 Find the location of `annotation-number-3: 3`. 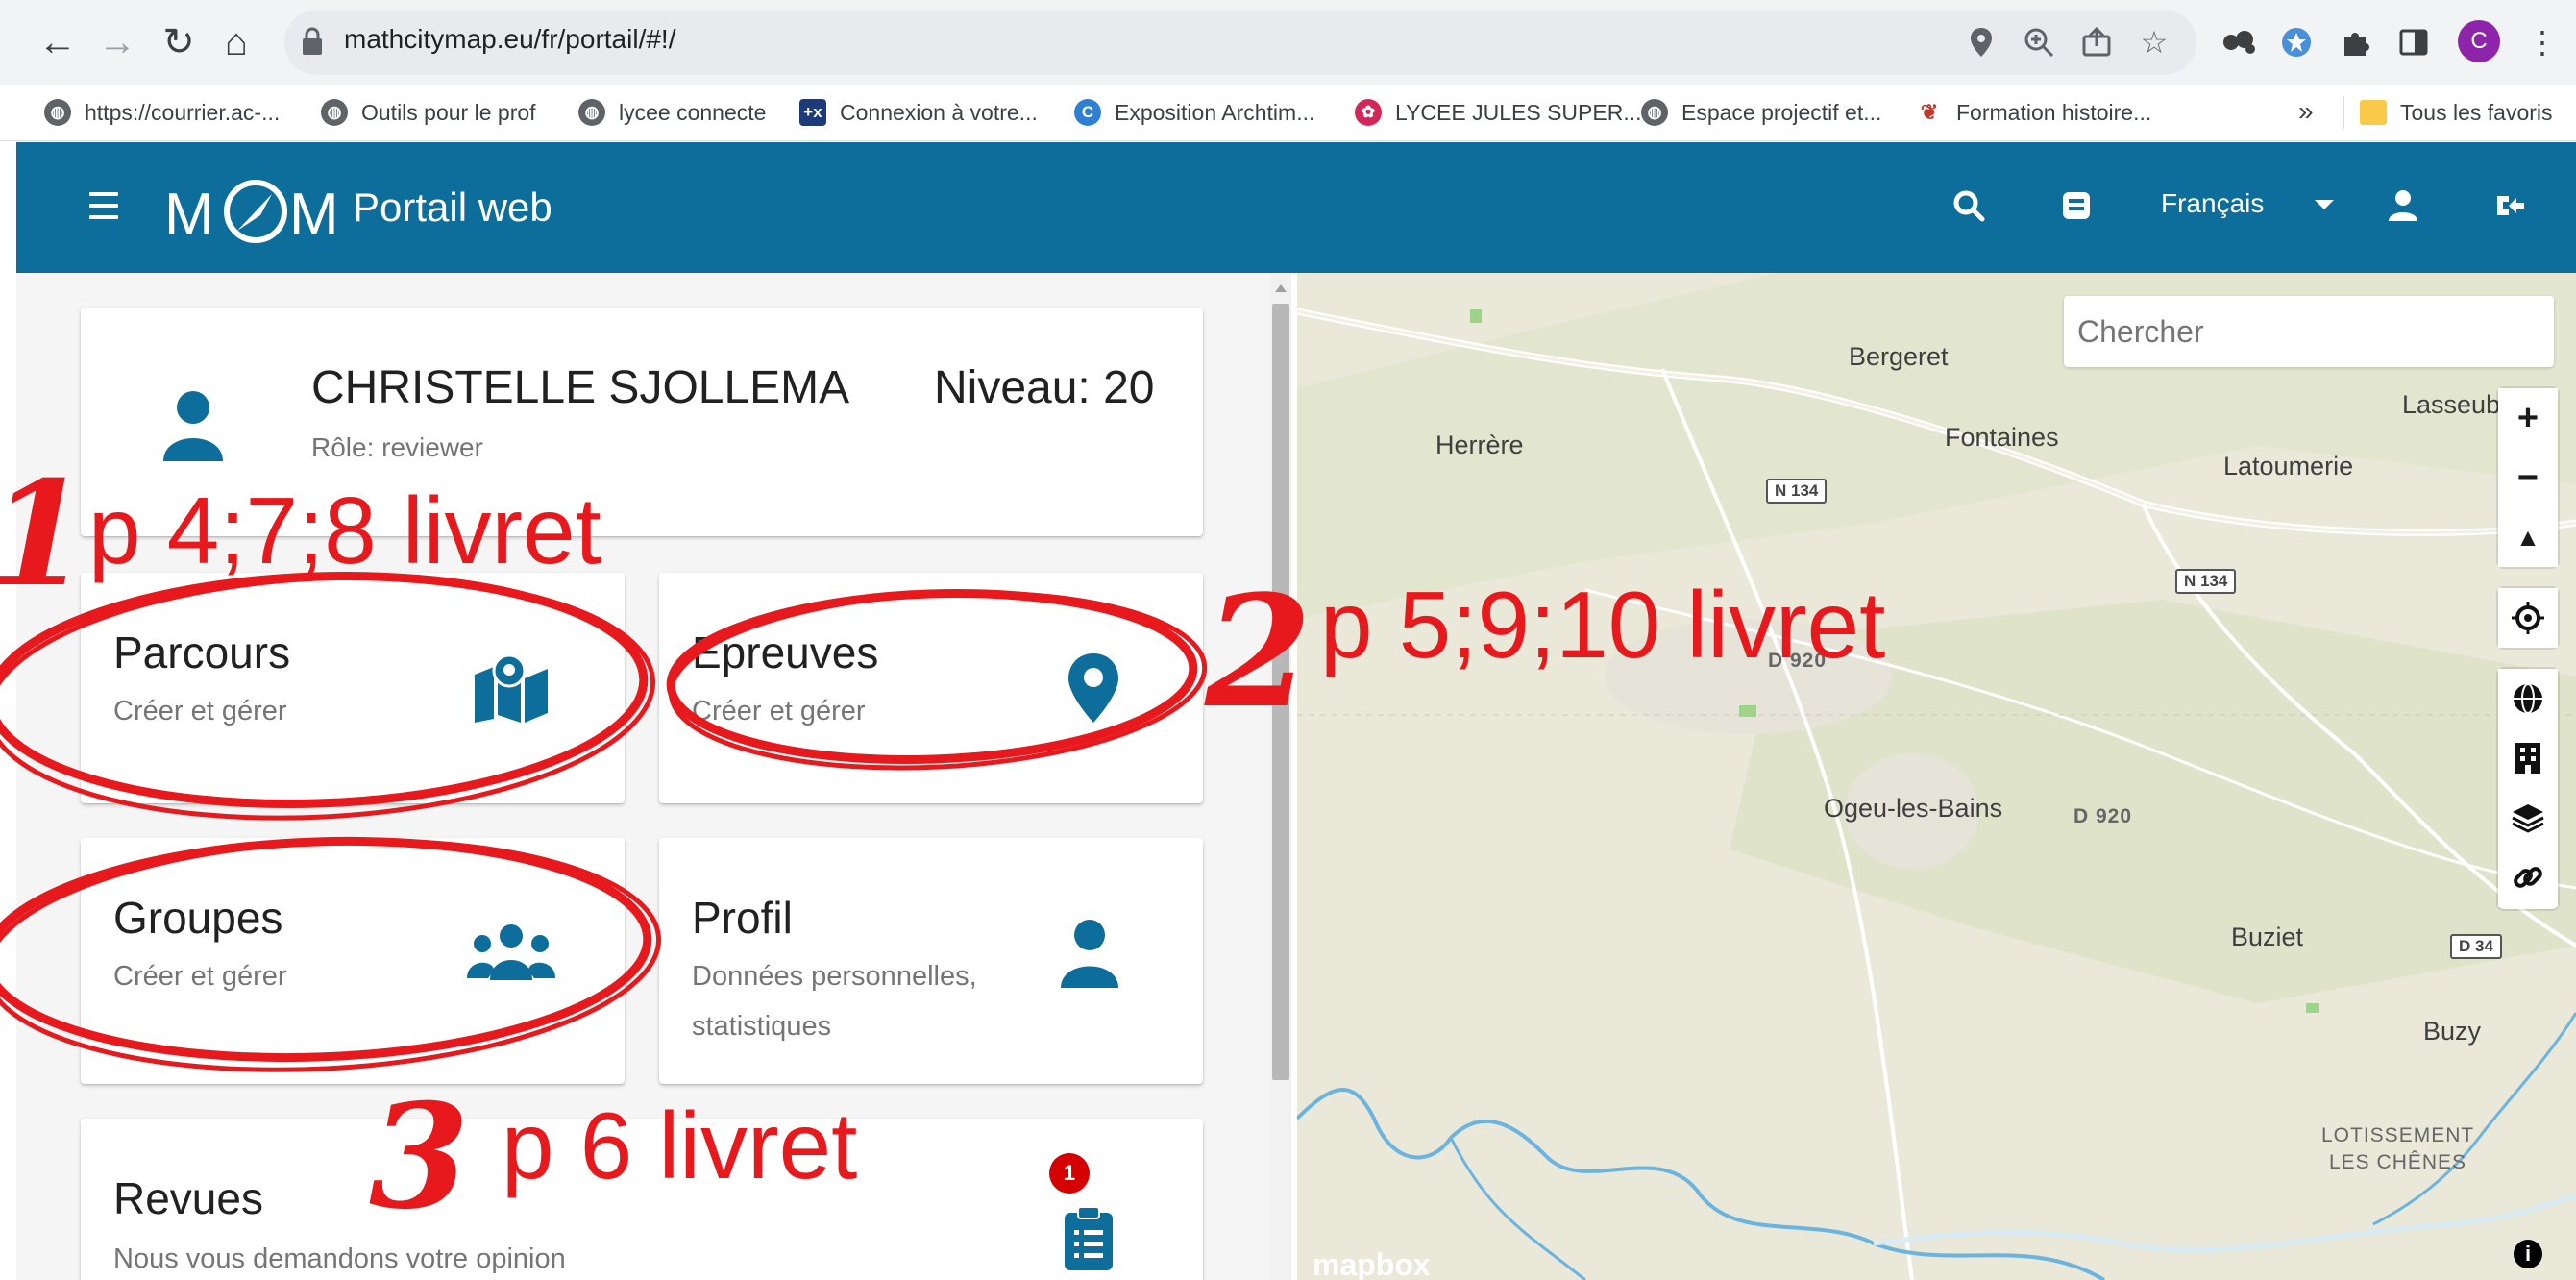

annotation-number-3: 3 is located at coordinates (419, 1157).